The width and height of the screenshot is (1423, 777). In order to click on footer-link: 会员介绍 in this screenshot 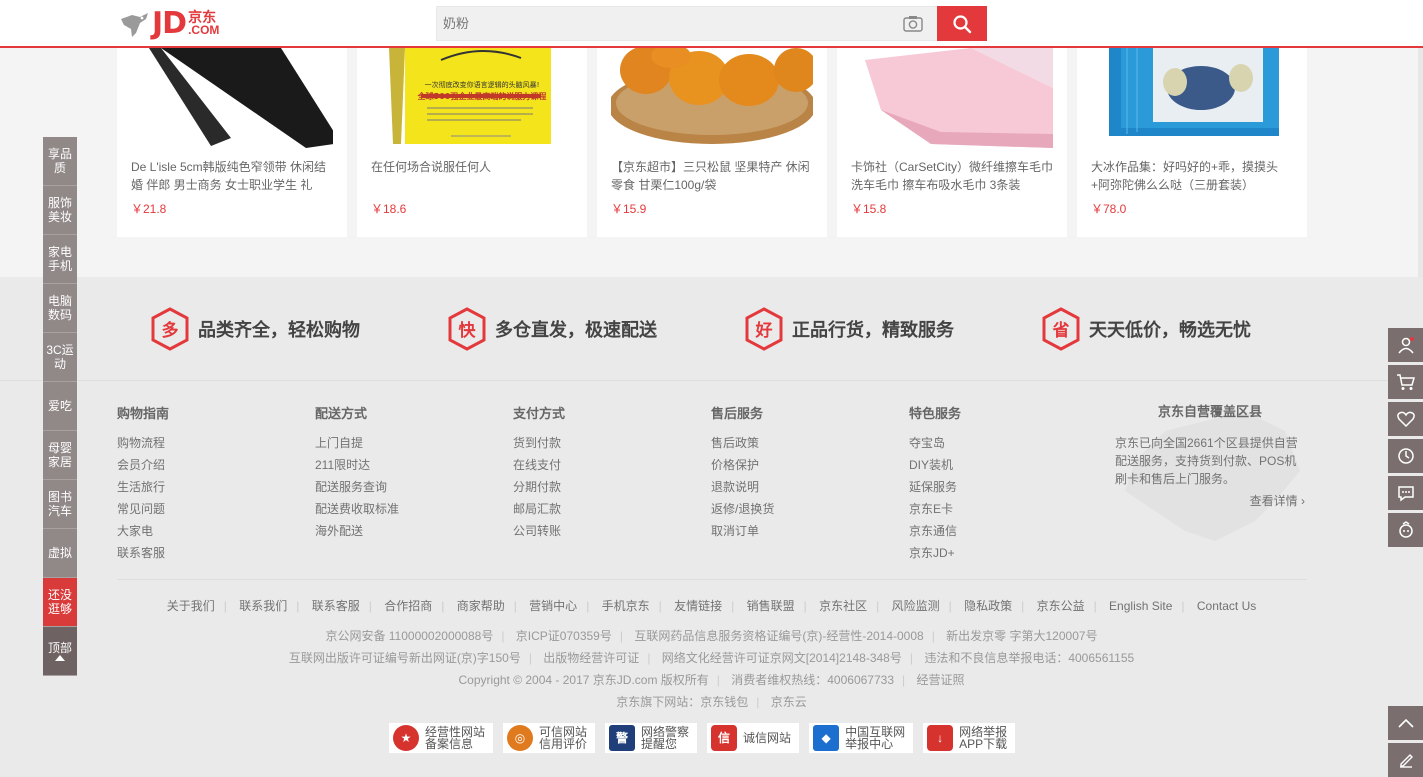, I will do `click(143, 465)`.